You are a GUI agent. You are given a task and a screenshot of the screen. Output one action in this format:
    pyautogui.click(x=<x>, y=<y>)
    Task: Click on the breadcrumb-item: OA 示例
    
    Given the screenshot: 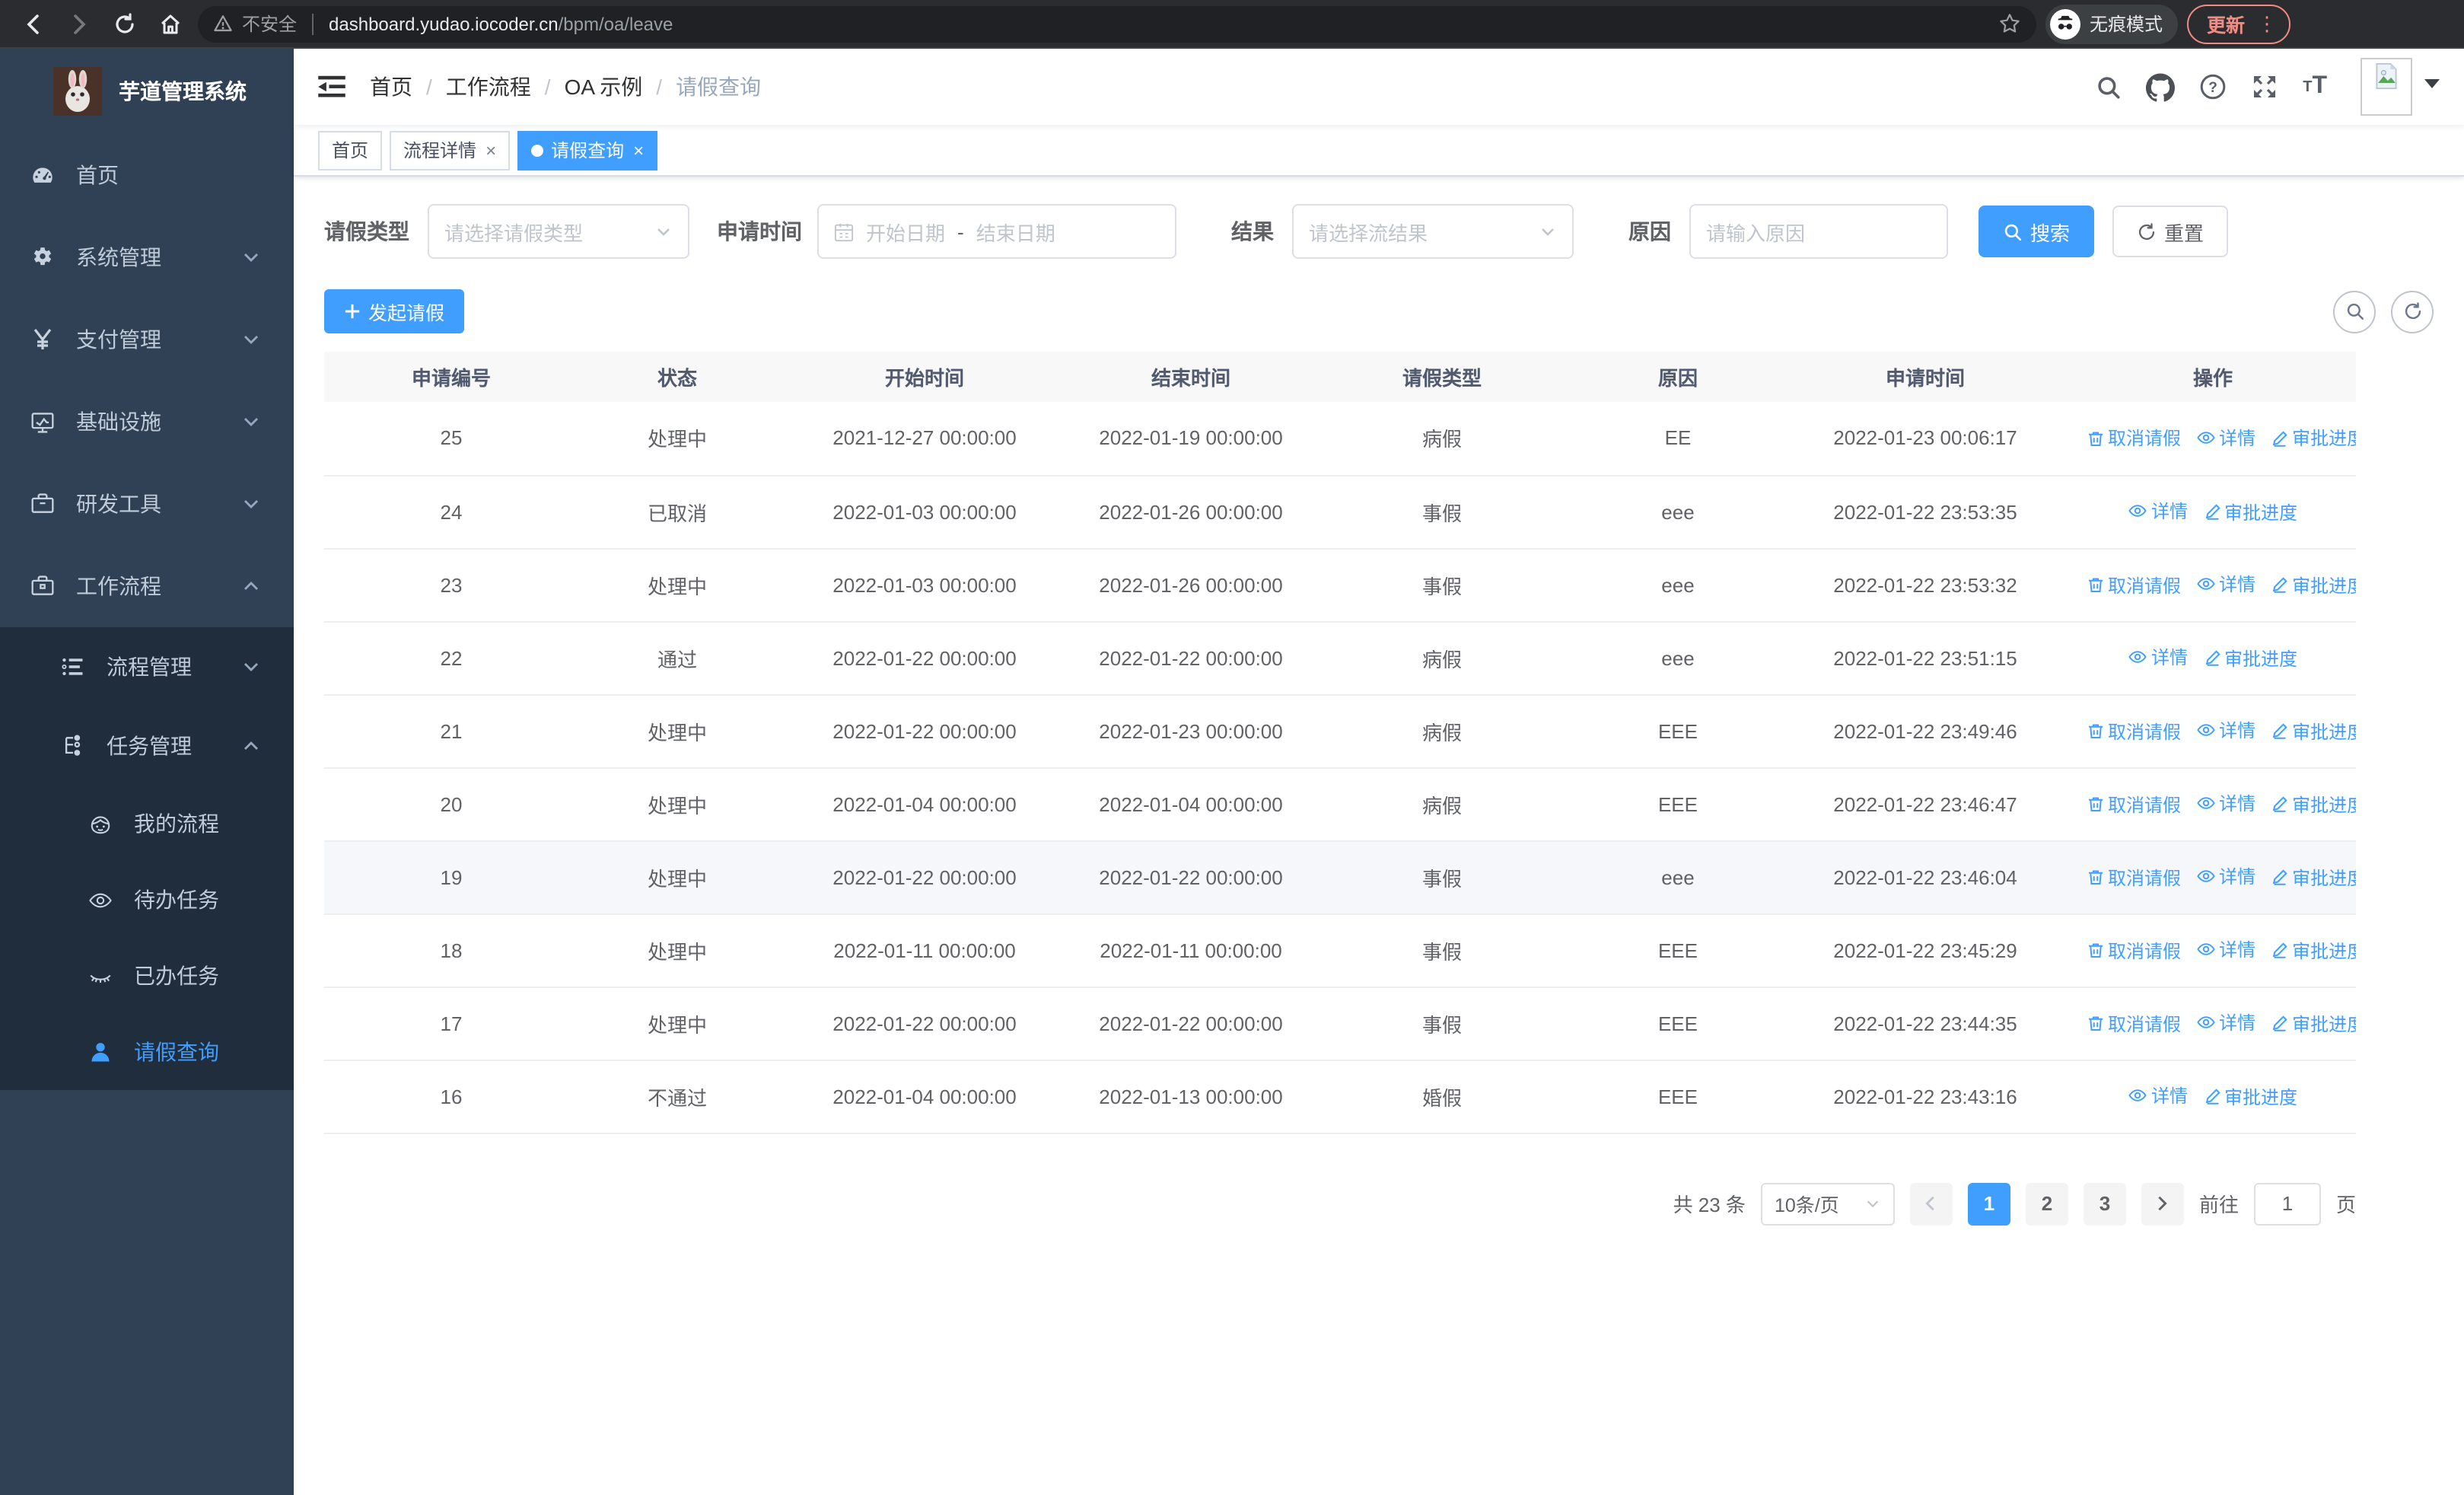 What is the action you would take?
    pyautogui.click(x=604, y=87)
    